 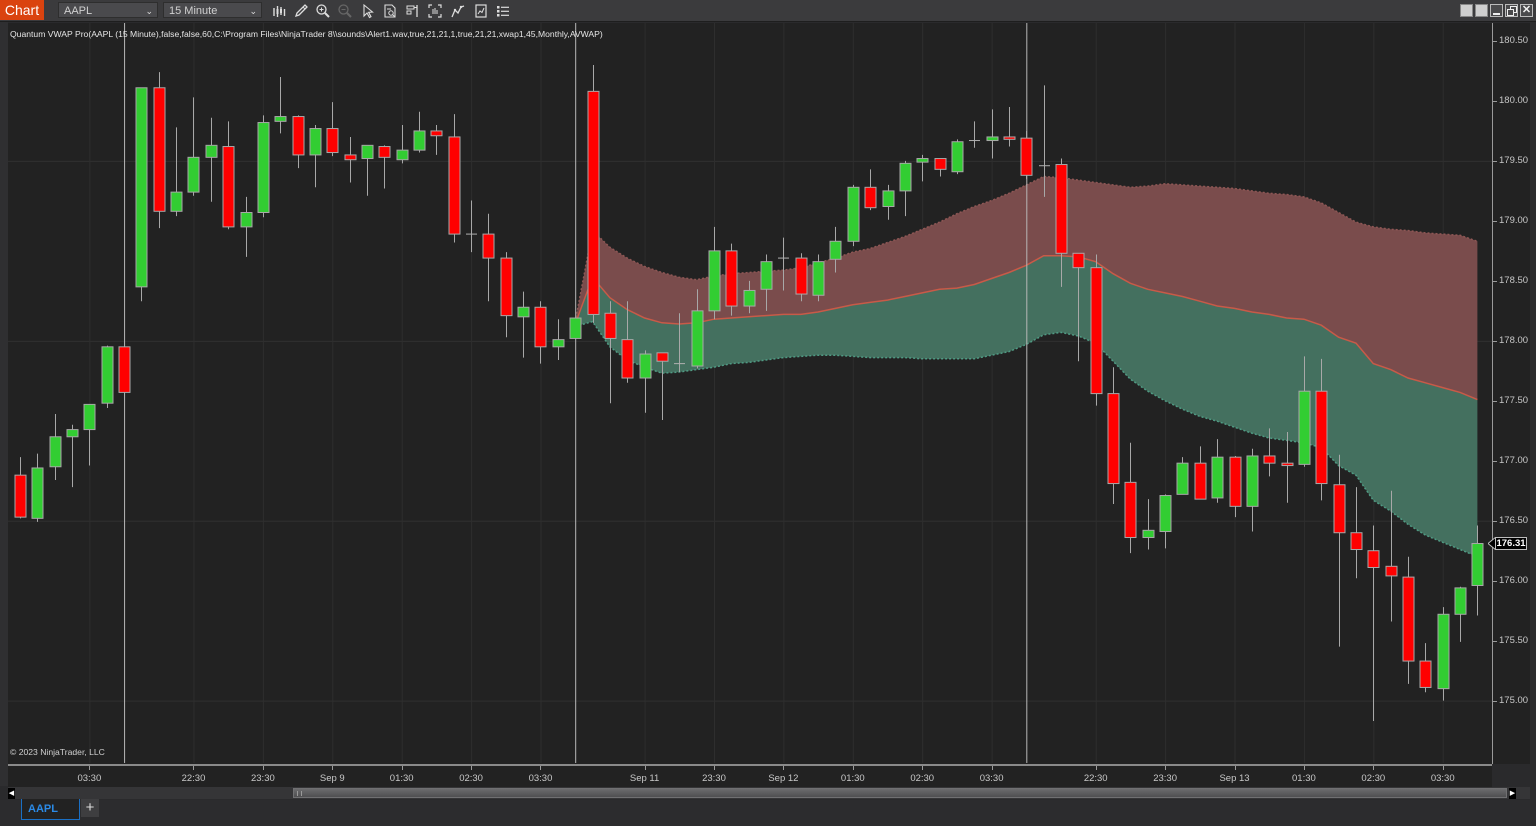 I want to click on add-tab-button: +, so click(x=90, y=808).